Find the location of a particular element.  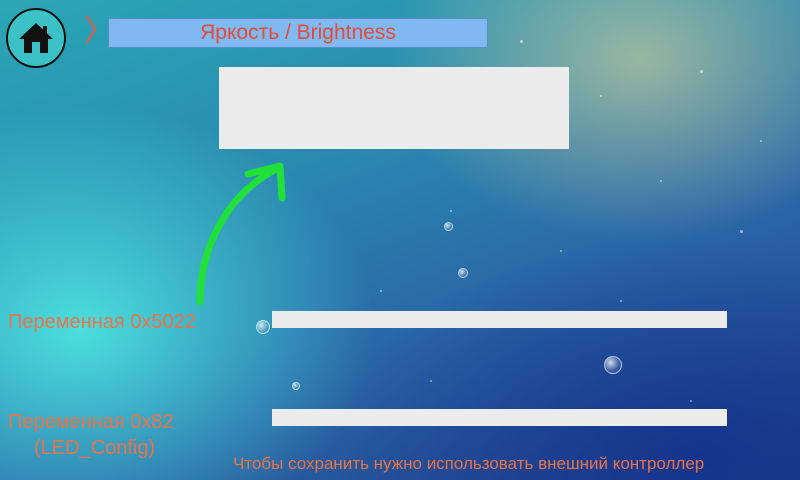

variable-field-0x82 is located at coordinates (499, 417).